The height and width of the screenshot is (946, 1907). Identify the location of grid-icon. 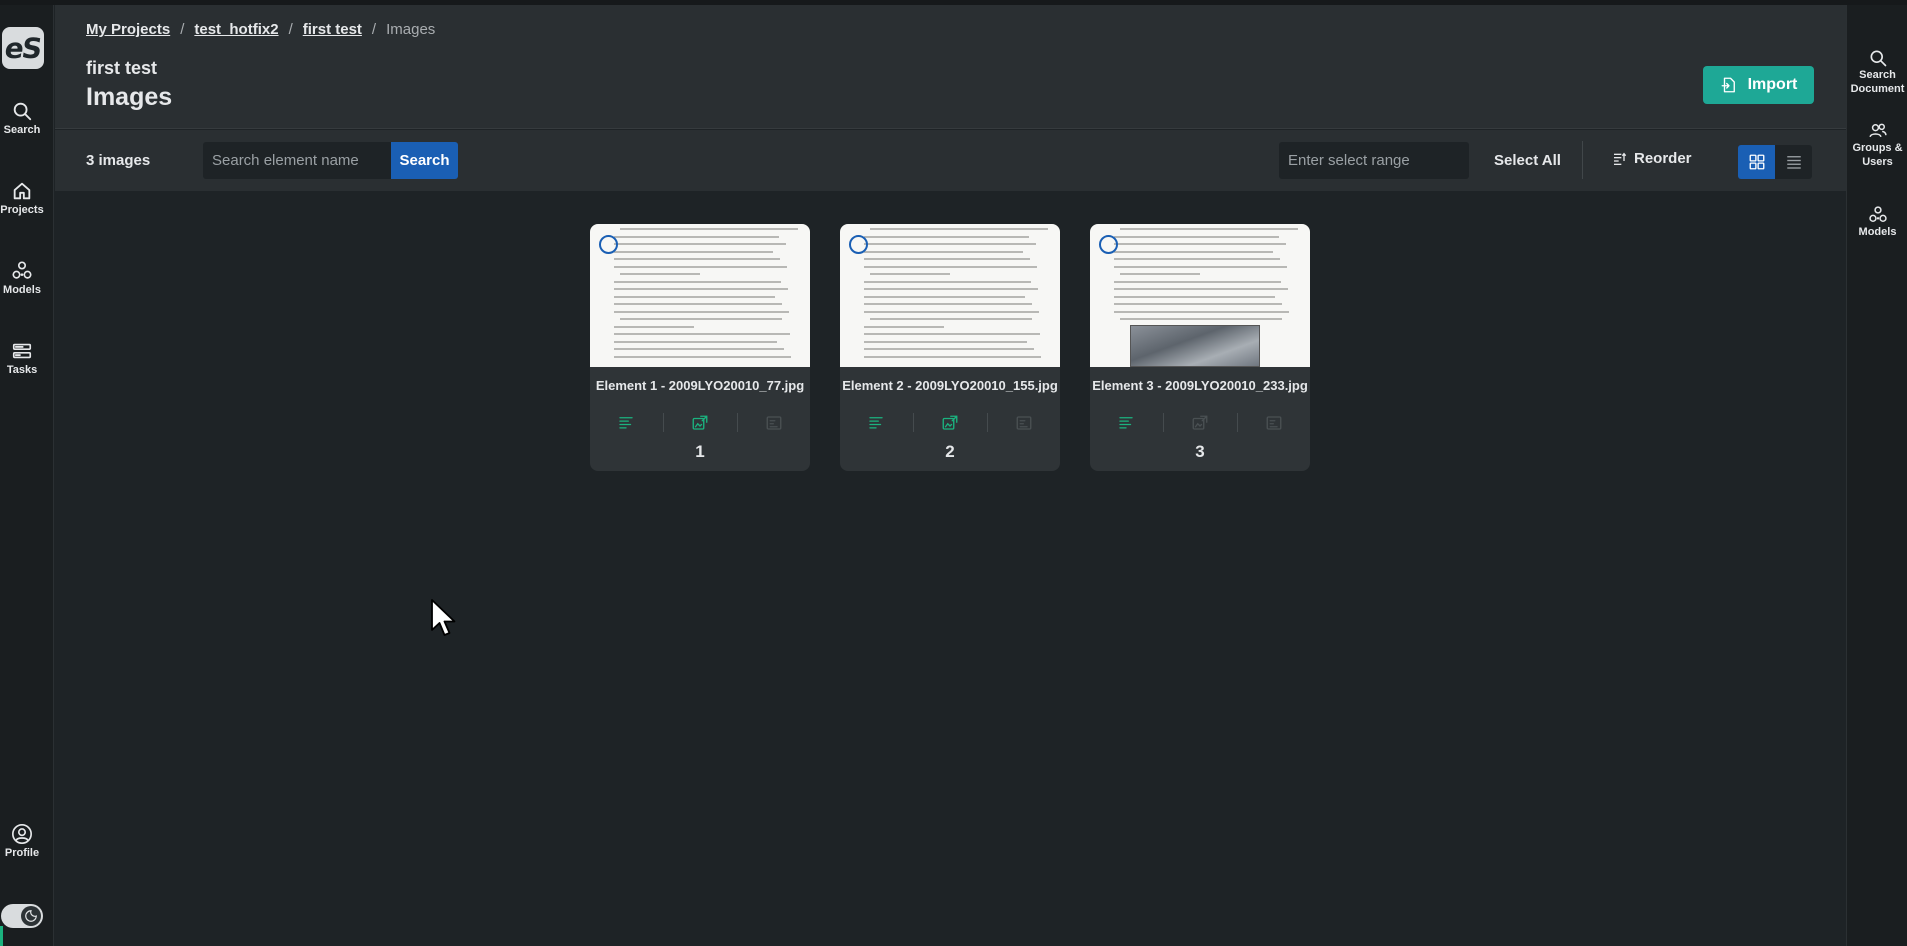
(1756, 162).